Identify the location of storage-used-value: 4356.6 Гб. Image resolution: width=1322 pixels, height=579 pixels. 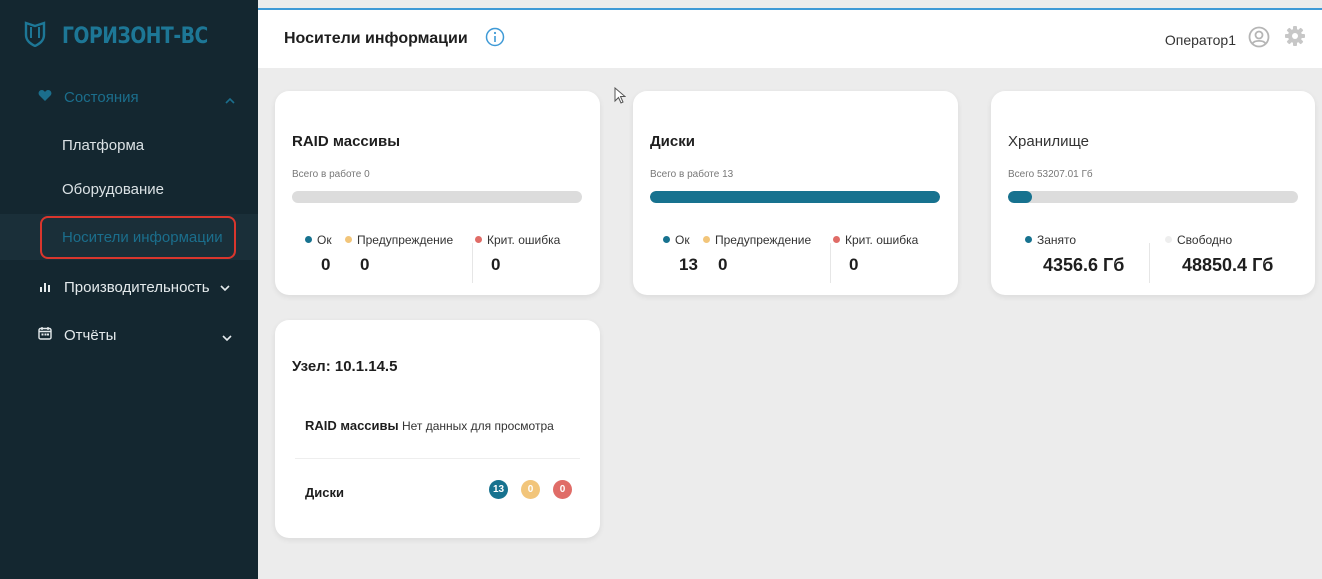
(1084, 265).